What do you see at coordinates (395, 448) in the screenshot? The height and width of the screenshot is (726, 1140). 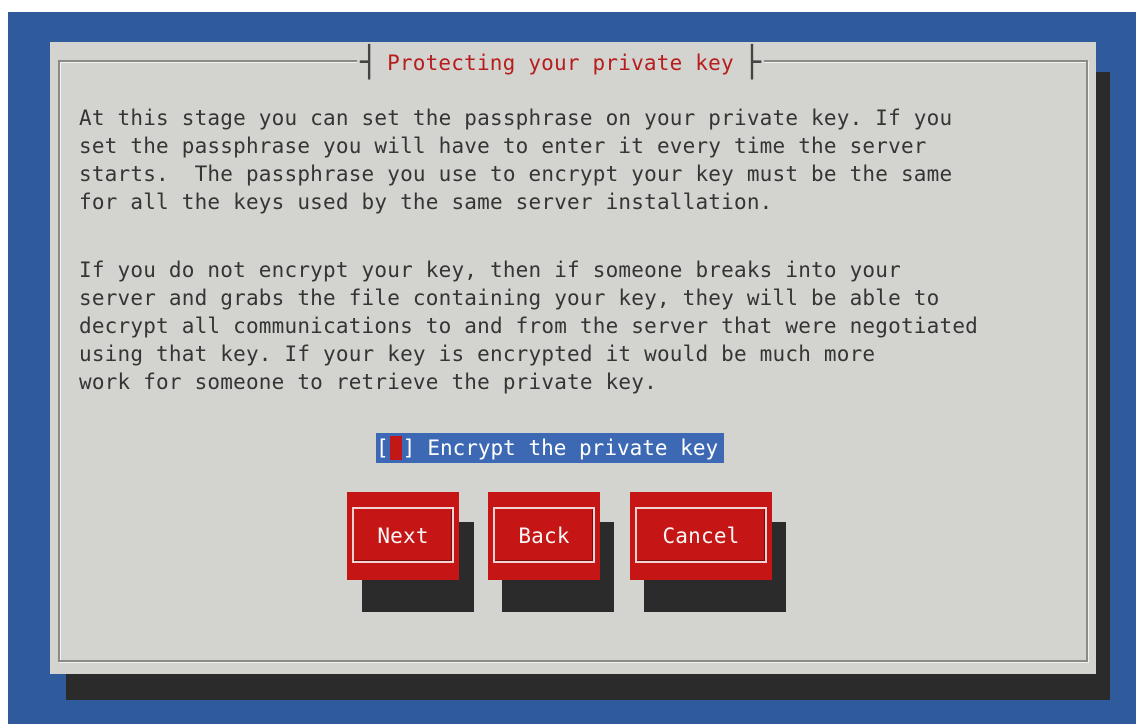 I see `checkbox-cursor` at bounding box center [395, 448].